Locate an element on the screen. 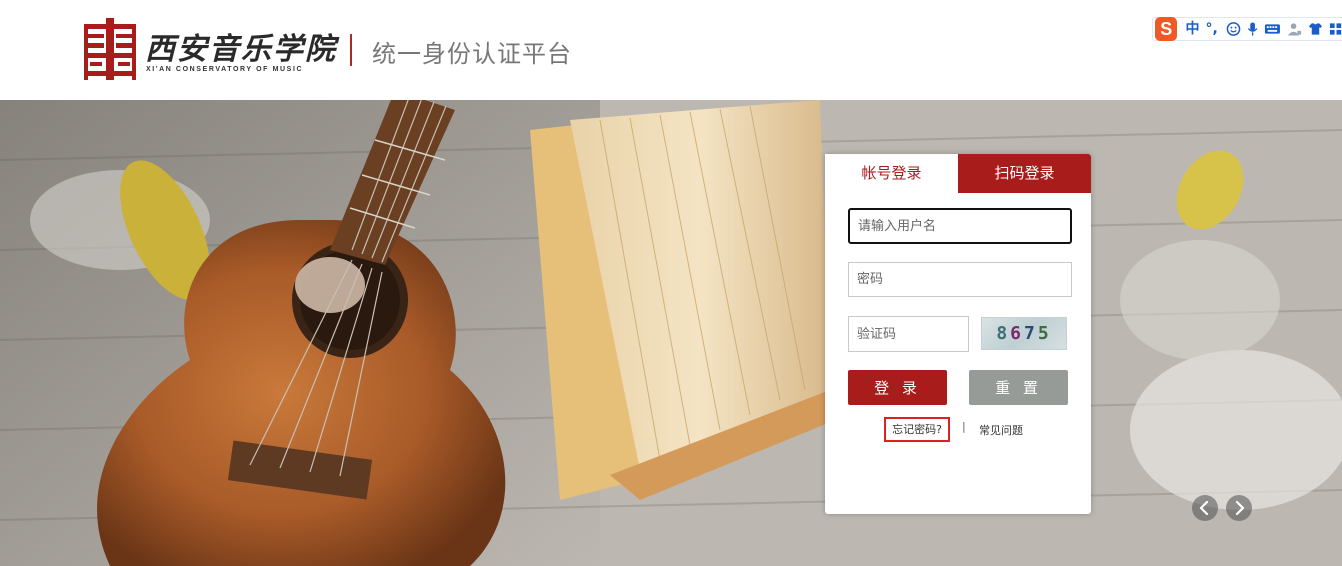 The width and height of the screenshot is (1342, 566). smiley-icon is located at coordinates (1233, 29).